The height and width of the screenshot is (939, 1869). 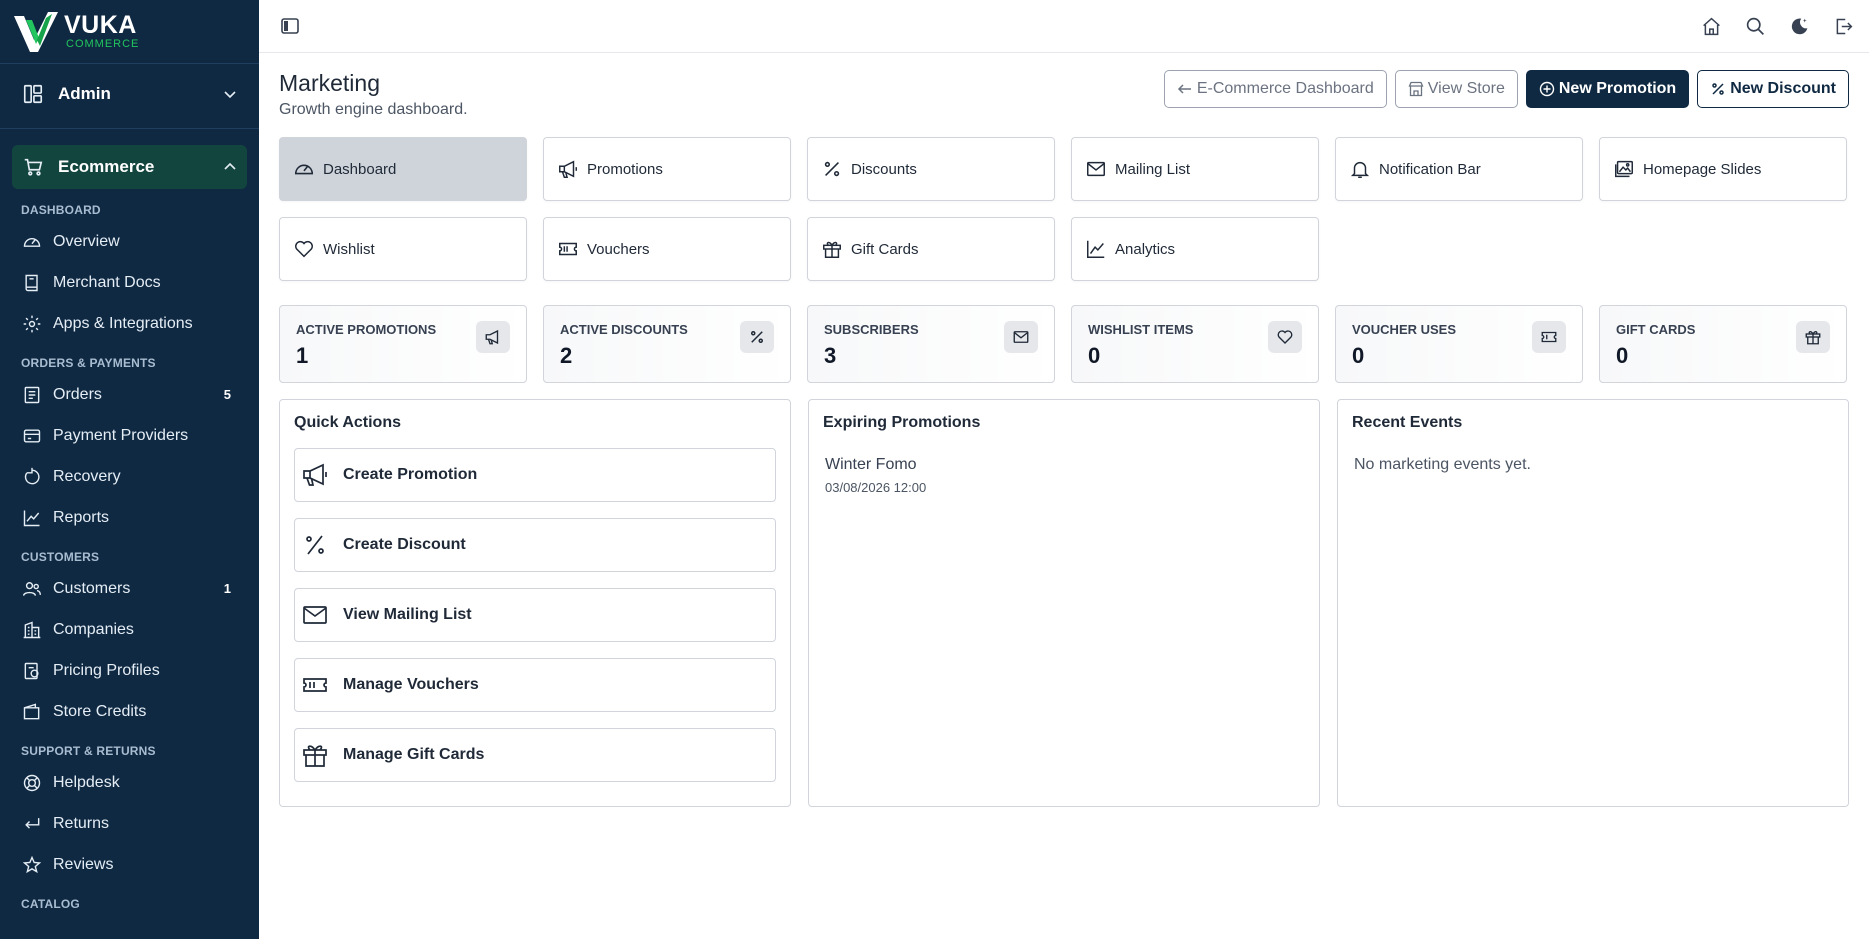 I want to click on building-icon, so click(x=32, y=629).